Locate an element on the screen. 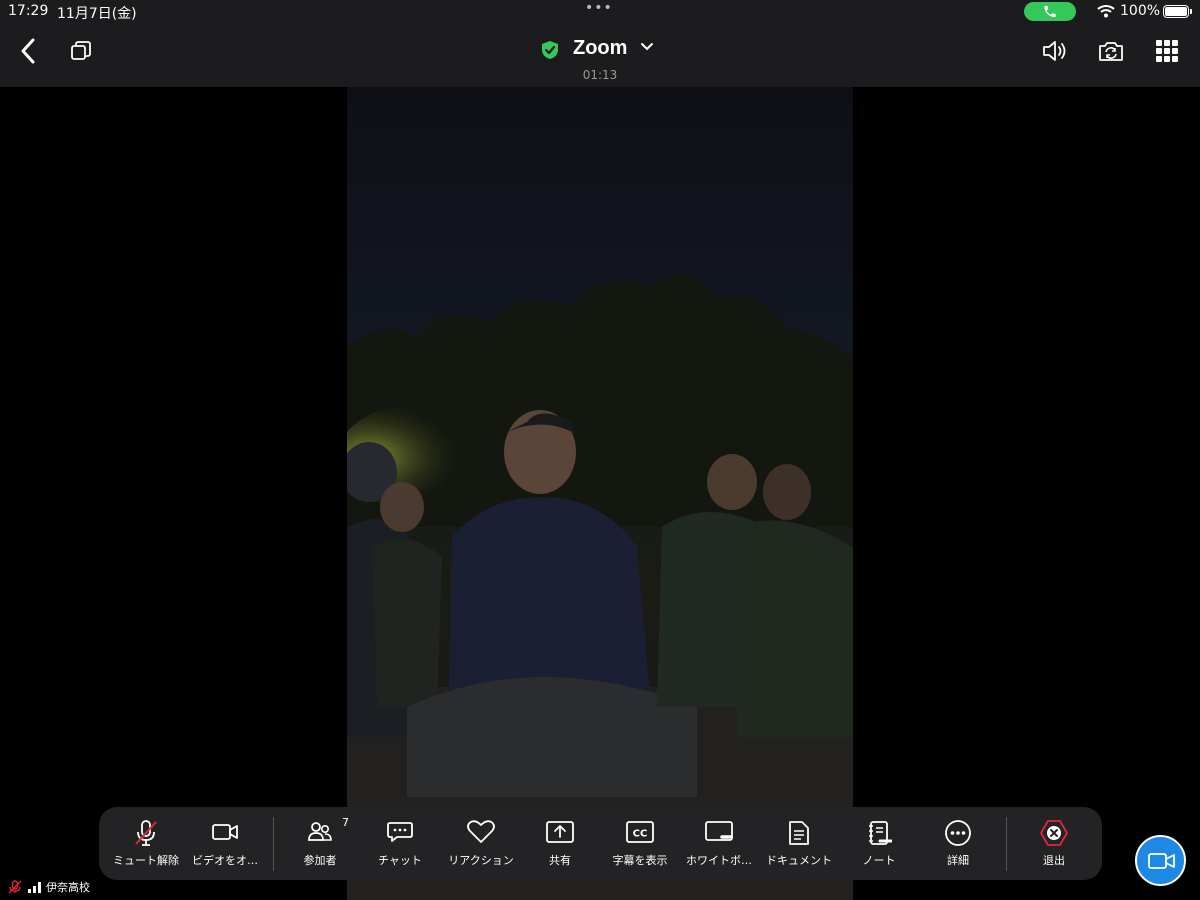 Image resolution: width=1200 pixels, height=900 pixels. share-label: 共有 is located at coordinates (560, 860).